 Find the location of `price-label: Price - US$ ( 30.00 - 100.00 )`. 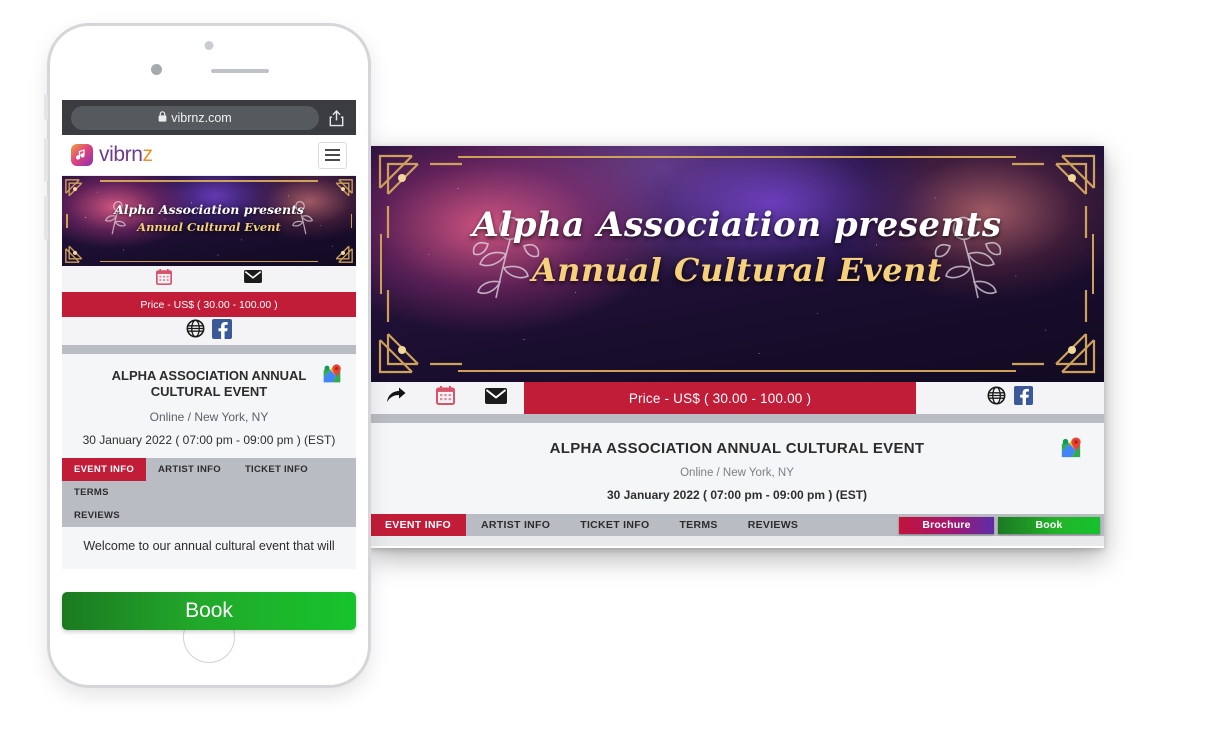

price-label: Price - US$ ( 30.00 - 100.00 ) is located at coordinates (720, 398).